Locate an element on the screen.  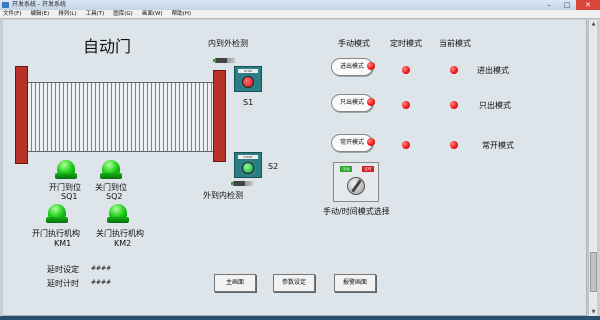
timed-inout-indicator is located at coordinates (406, 70).